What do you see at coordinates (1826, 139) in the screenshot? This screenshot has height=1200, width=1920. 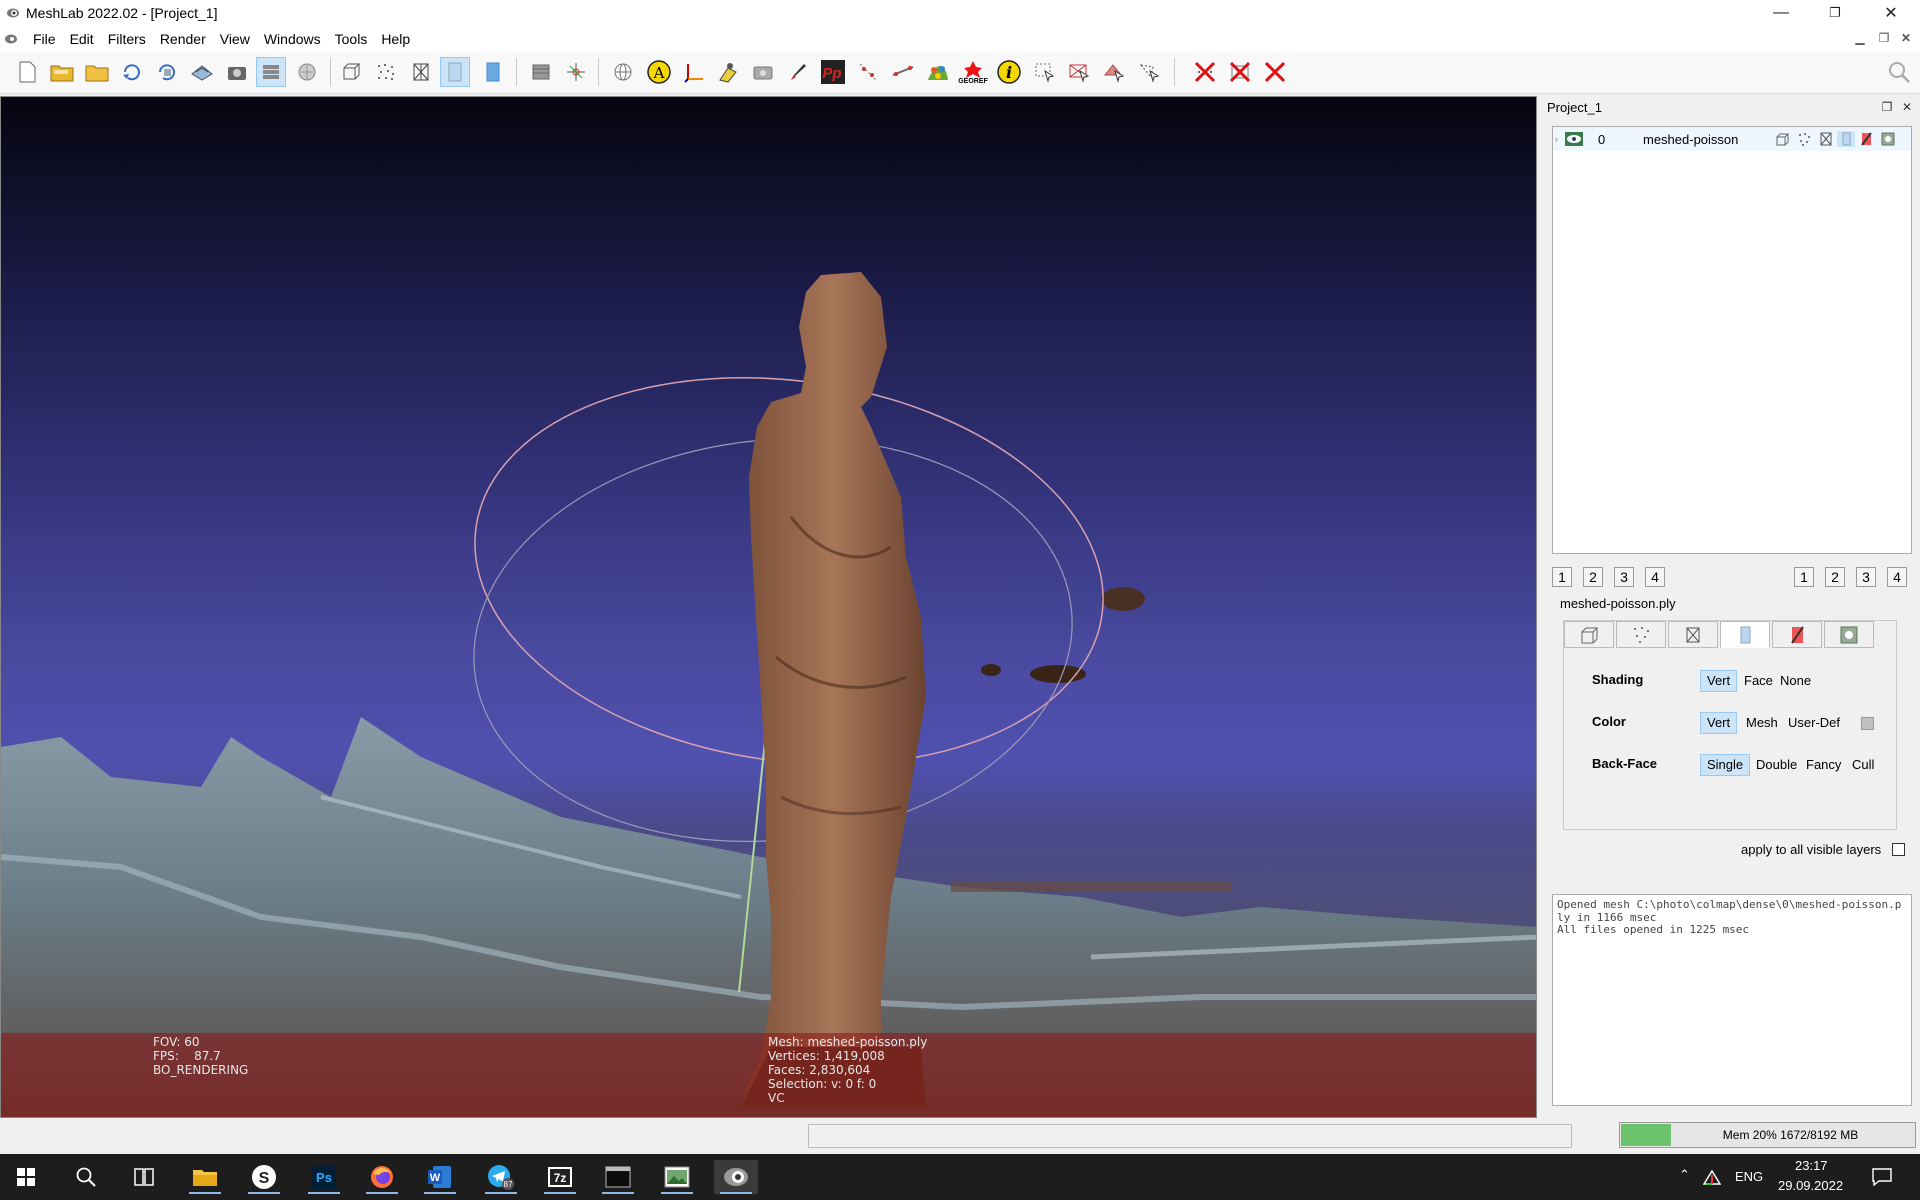 I see `layer-wire-icon` at bounding box center [1826, 139].